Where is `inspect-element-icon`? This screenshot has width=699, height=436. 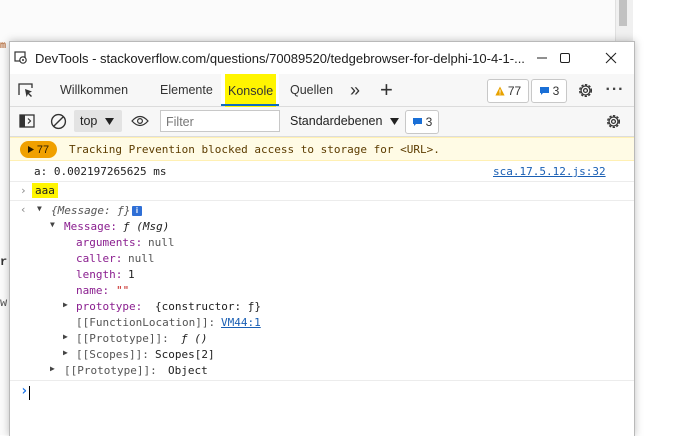
inspect-element-icon is located at coordinates (25, 90).